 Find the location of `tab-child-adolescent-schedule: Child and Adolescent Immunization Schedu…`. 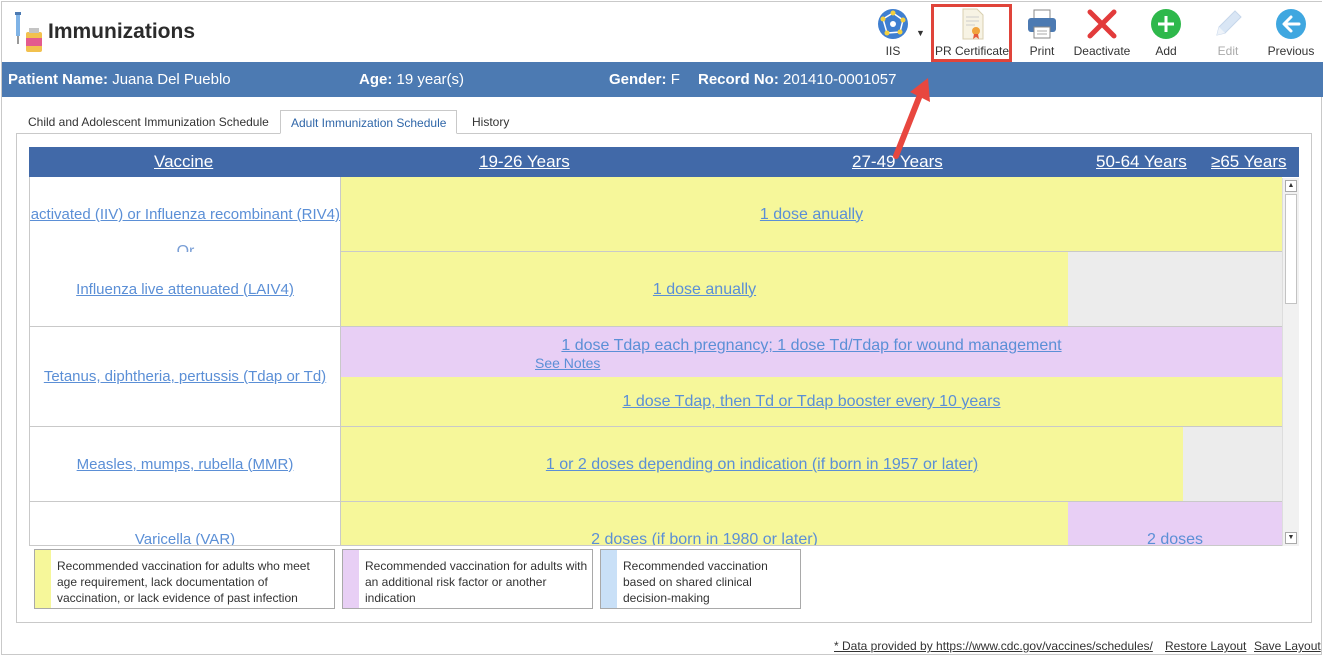

tab-child-adolescent-schedule: Child and Adolescent Immunization Schedu… is located at coordinates (148, 122).